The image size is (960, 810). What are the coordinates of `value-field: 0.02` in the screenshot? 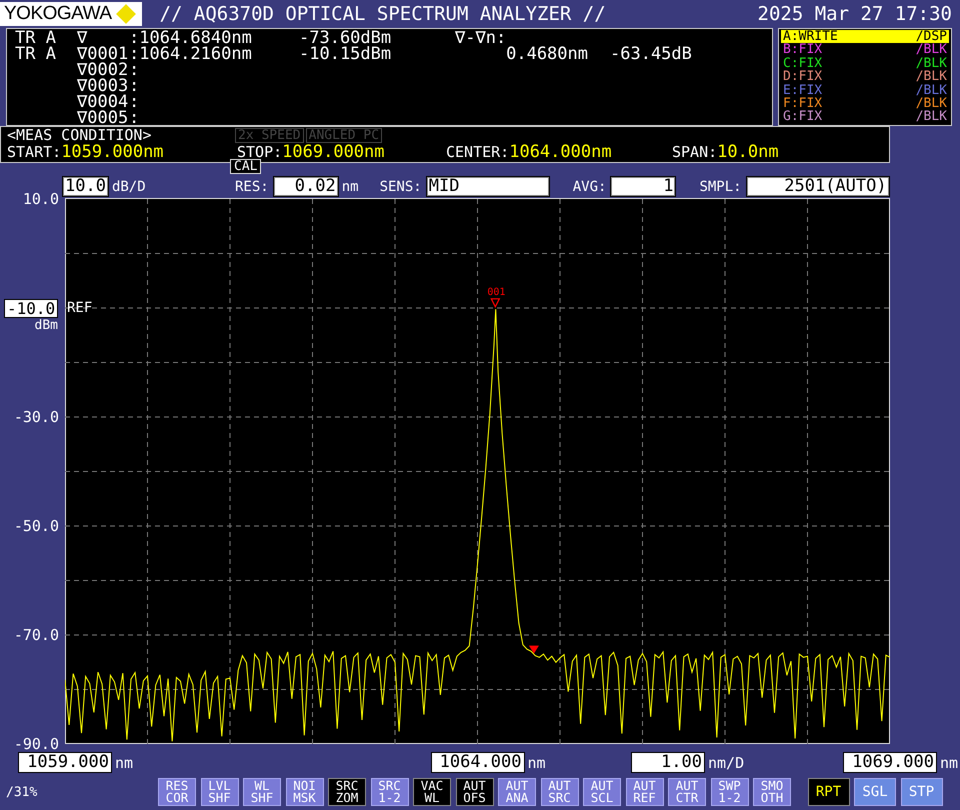 It's located at (305, 186).